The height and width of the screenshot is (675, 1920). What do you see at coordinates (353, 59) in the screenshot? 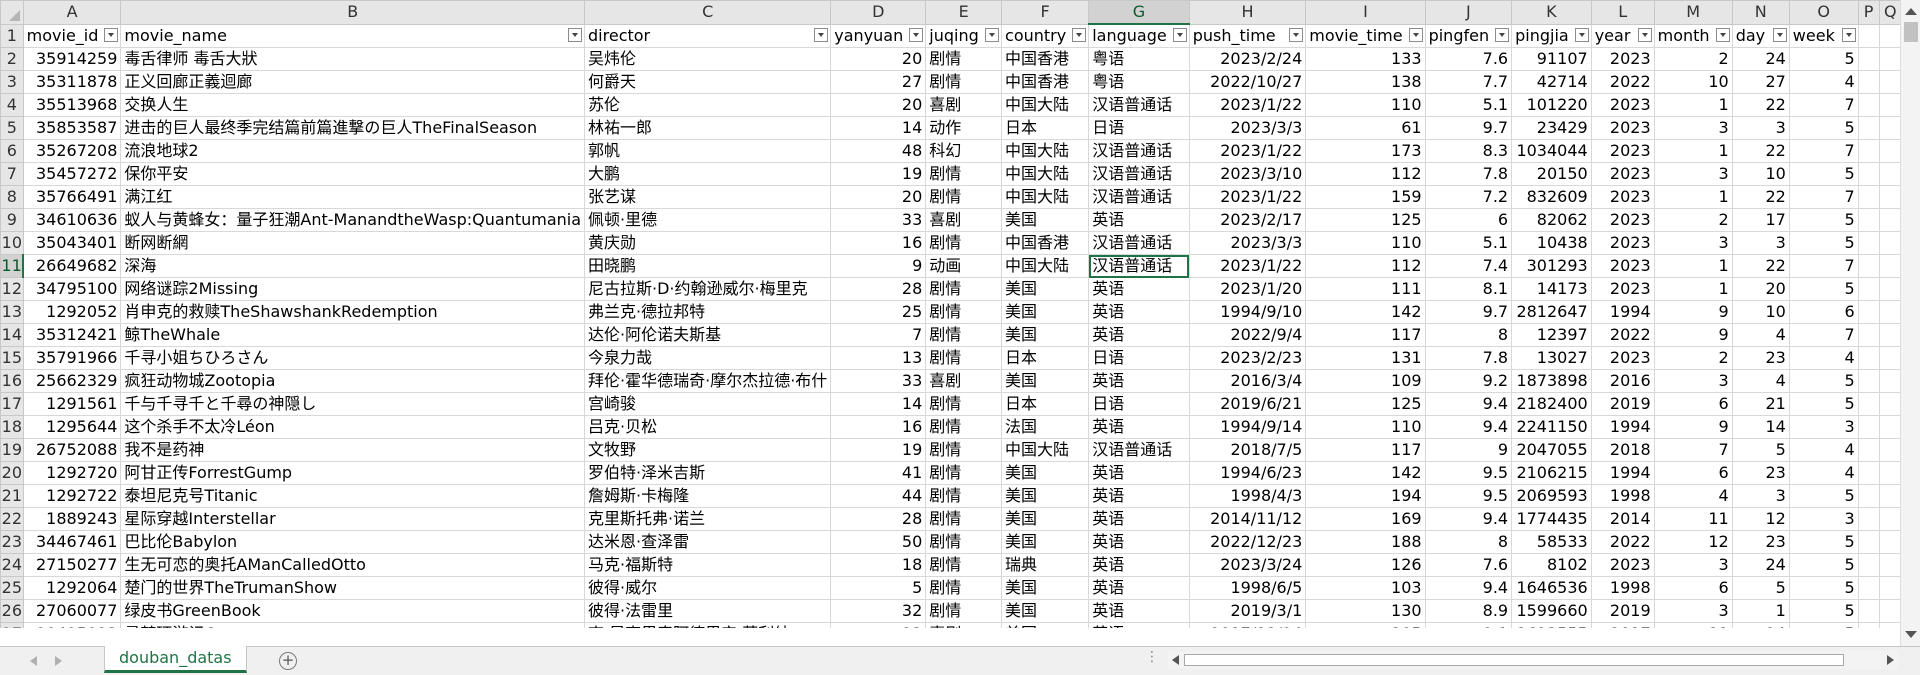
I see `cell: 毒舌律师 毒舌大狀` at bounding box center [353, 59].